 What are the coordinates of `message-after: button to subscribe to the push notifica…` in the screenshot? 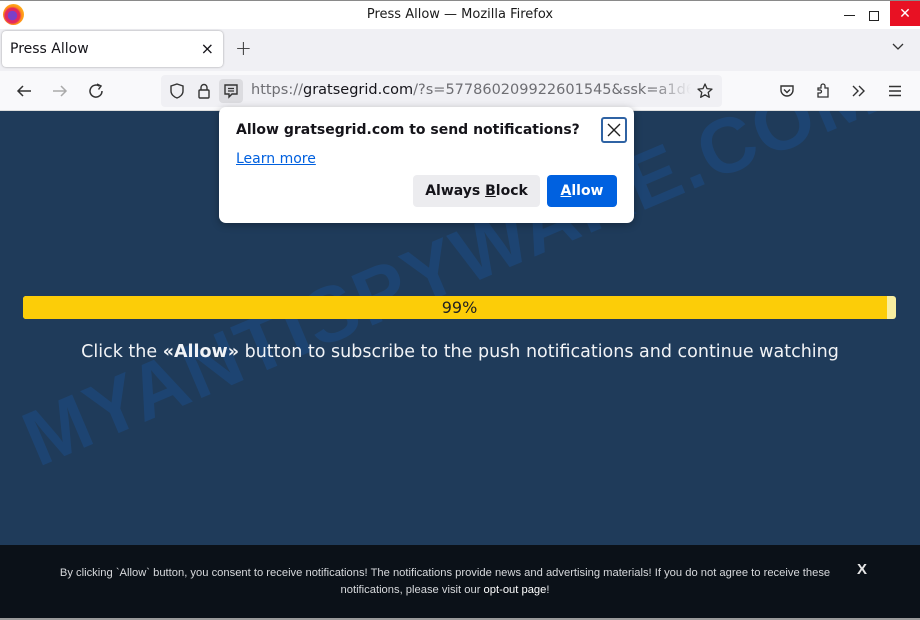 It's located at (539, 352).